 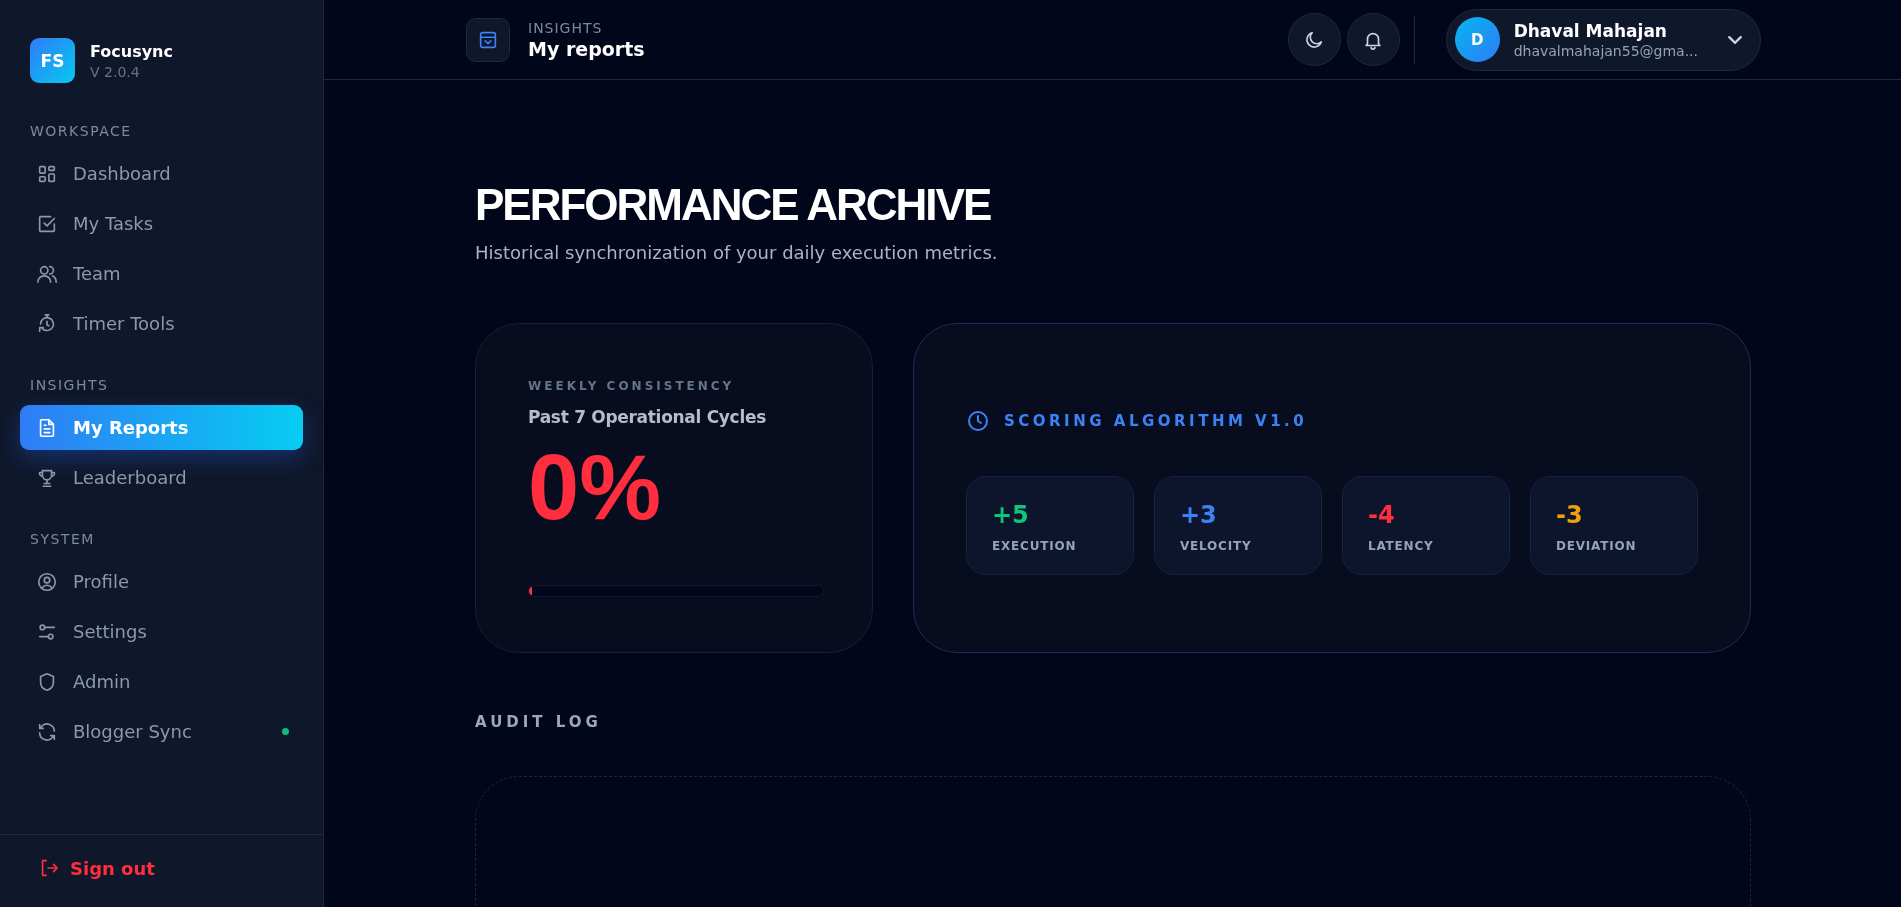 What do you see at coordinates (1199, 515) in the screenshot?
I see `metric-value: +3` at bounding box center [1199, 515].